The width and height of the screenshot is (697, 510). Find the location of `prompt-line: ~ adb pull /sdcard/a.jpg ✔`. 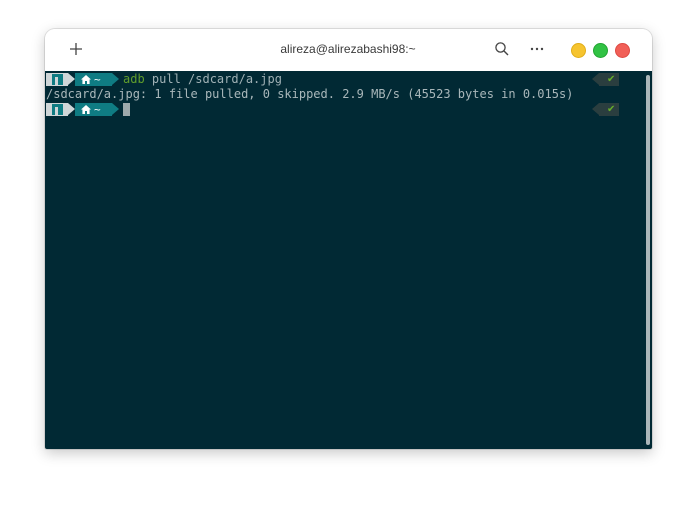

prompt-line: ~ adb pull /sdcard/a.jpg ✔ is located at coordinates (341, 79).